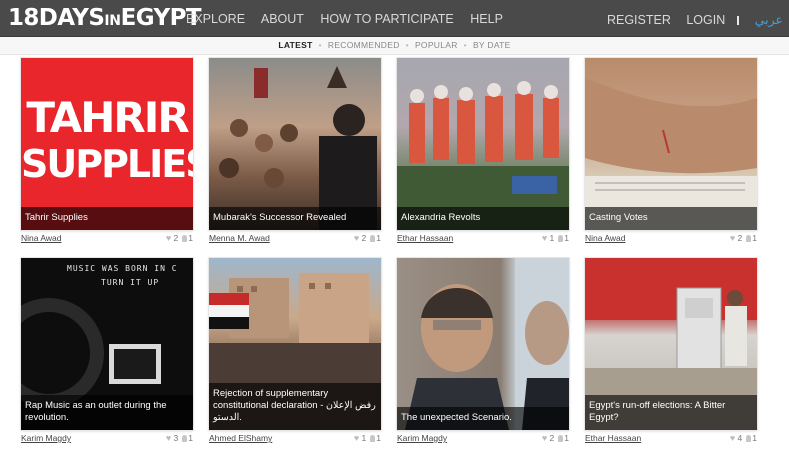 The height and width of the screenshot is (452, 789). I want to click on main-nav: EXPLORE ABOUT HOW TO PARTICIPATE HELP, so click(351, 19).